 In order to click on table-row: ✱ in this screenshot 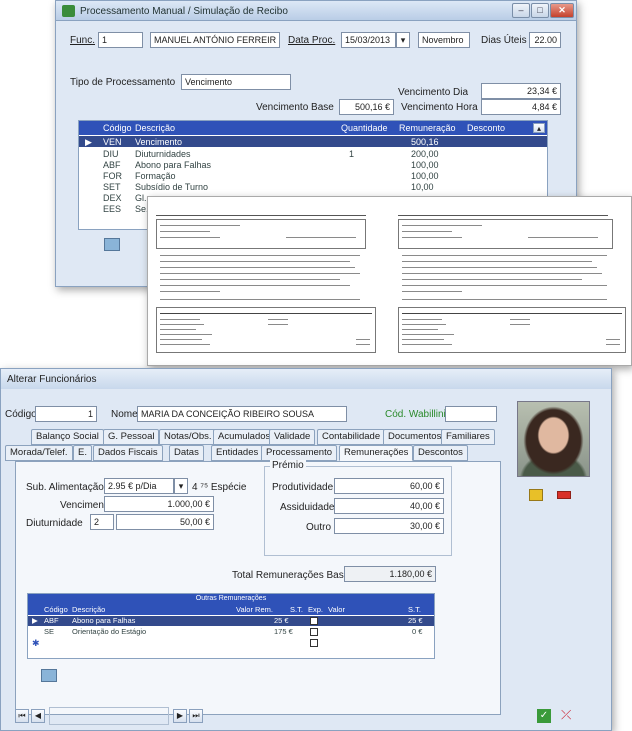, I will do `click(231, 643)`.